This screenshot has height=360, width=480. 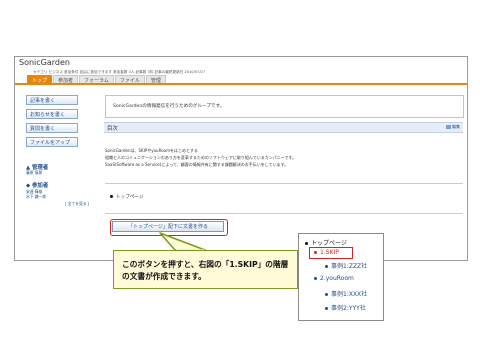 I want to click on tree-node-case: 事例1:XXX社, so click(x=346, y=293).